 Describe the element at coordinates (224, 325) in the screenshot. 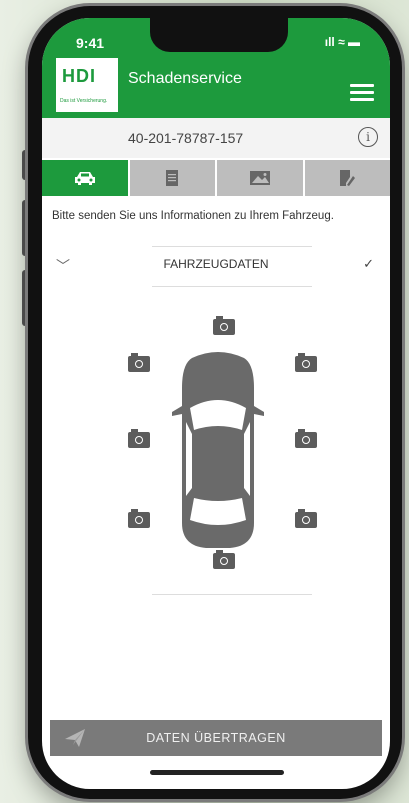

I see `camera-icon-front` at that location.